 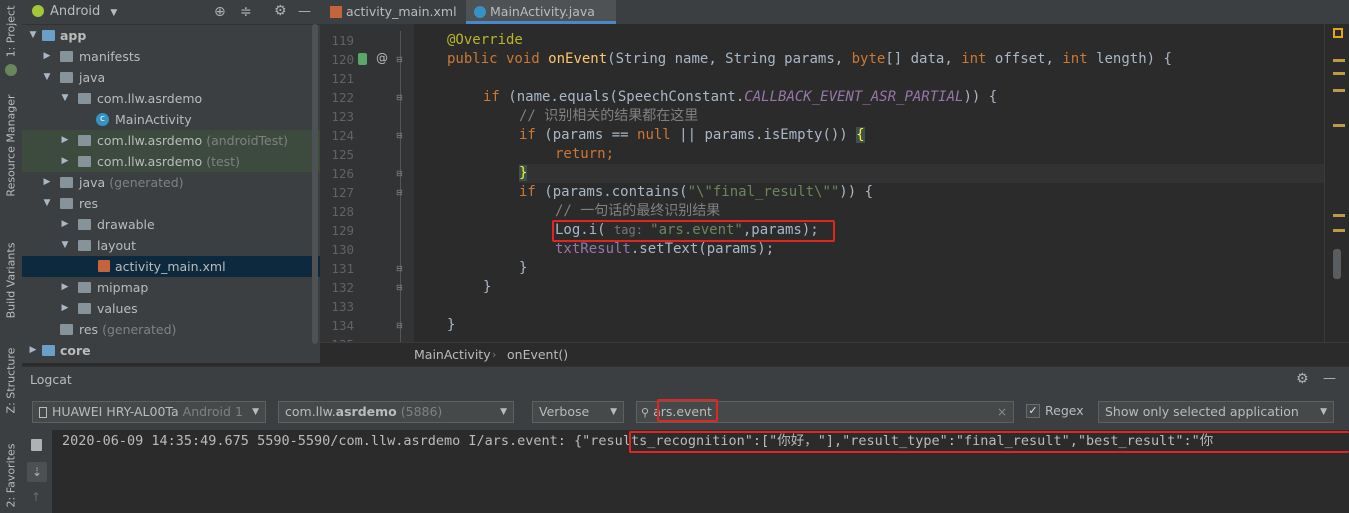 What do you see at coordinates (523, 268) in the screenshot?
I see `code-line-131: }` at bounding box center [523, 268].